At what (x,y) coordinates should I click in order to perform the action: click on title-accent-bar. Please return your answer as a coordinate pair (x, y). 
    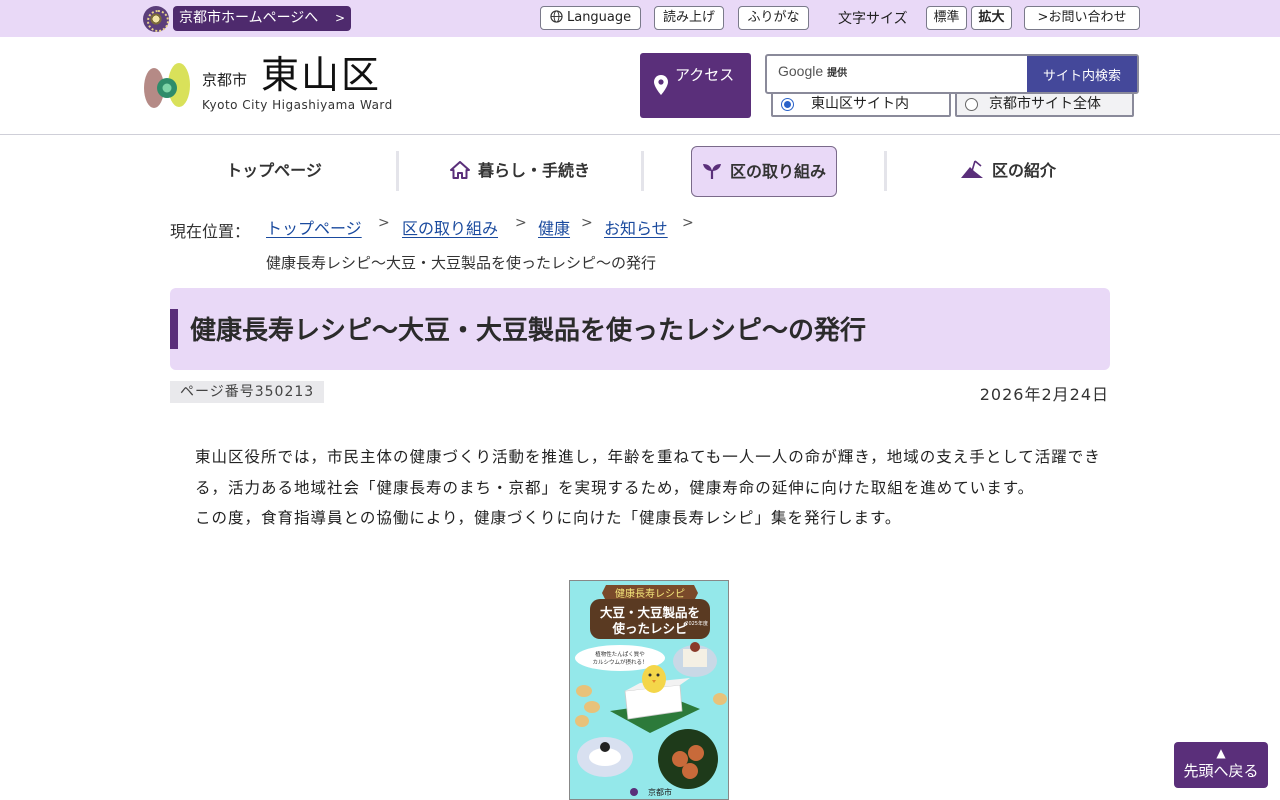
    Looking at the image, I should click on (174, 329).